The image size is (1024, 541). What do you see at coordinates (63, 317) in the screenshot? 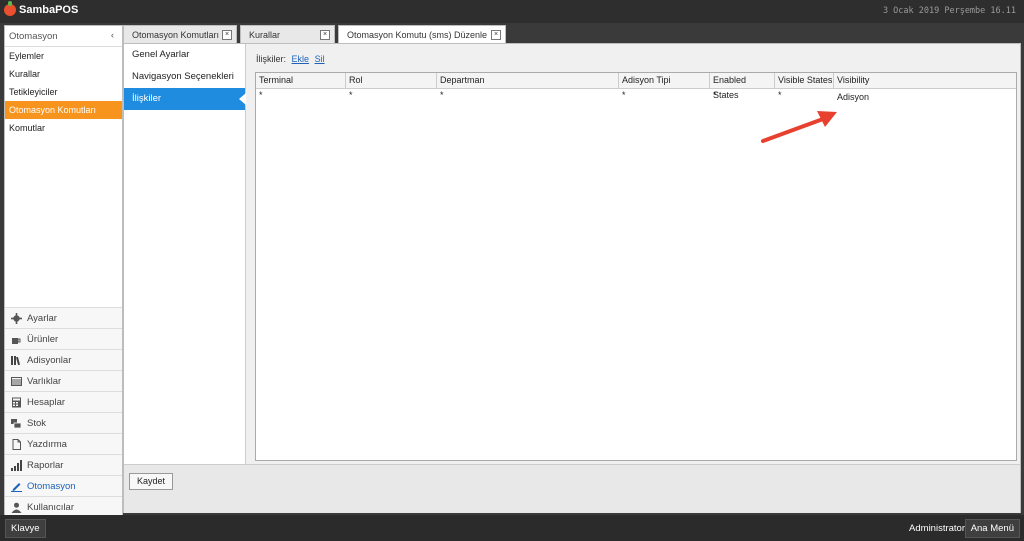
I see `nav-ayarlar: Ayarlar` at bounding box center [63, 317].